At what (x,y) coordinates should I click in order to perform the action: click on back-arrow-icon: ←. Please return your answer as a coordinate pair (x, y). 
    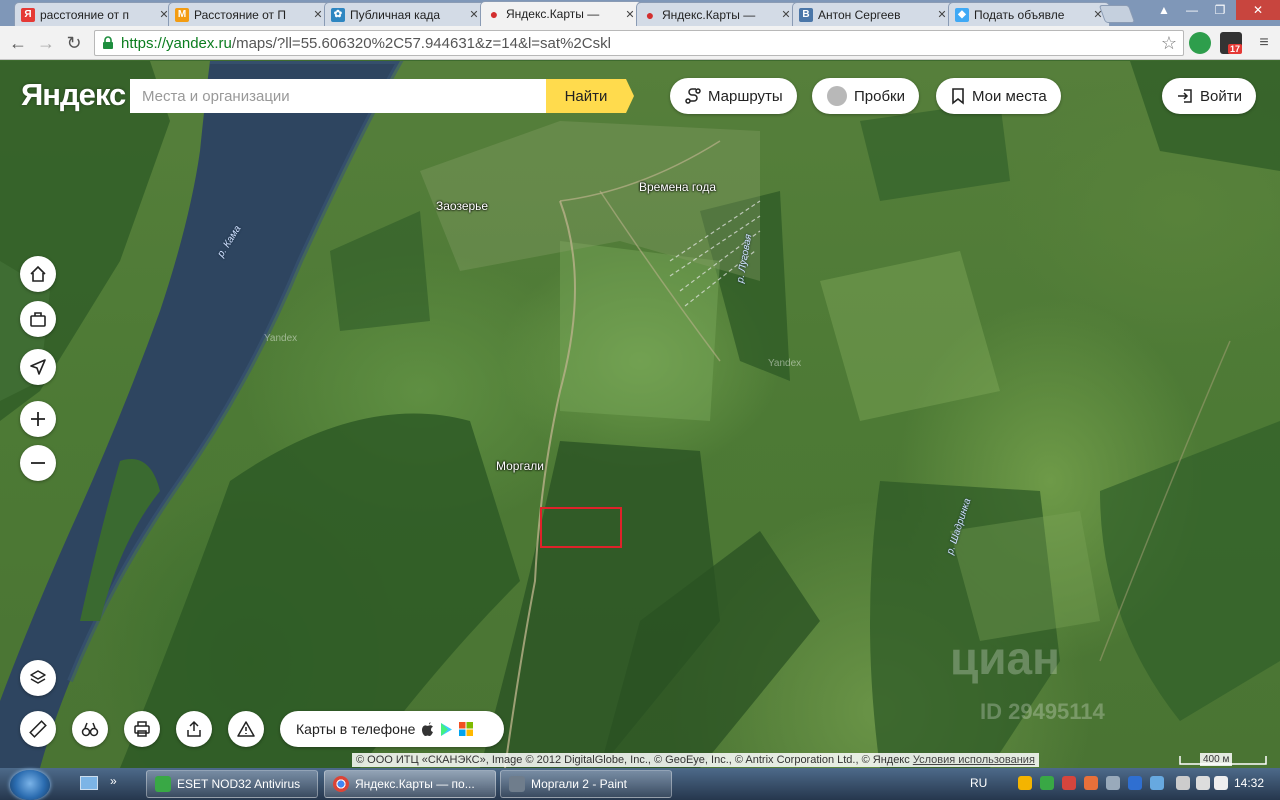
    Looking at the image, I should click on (18, 43).